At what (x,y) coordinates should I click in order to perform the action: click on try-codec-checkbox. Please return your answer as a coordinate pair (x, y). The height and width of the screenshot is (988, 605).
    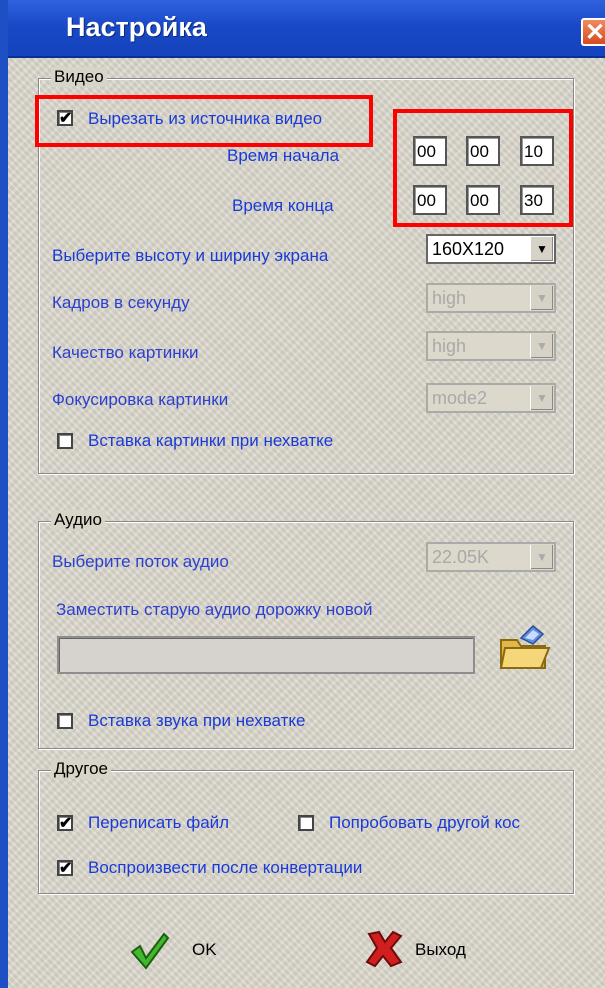
    Looking at the image, I should click on (306, 823).